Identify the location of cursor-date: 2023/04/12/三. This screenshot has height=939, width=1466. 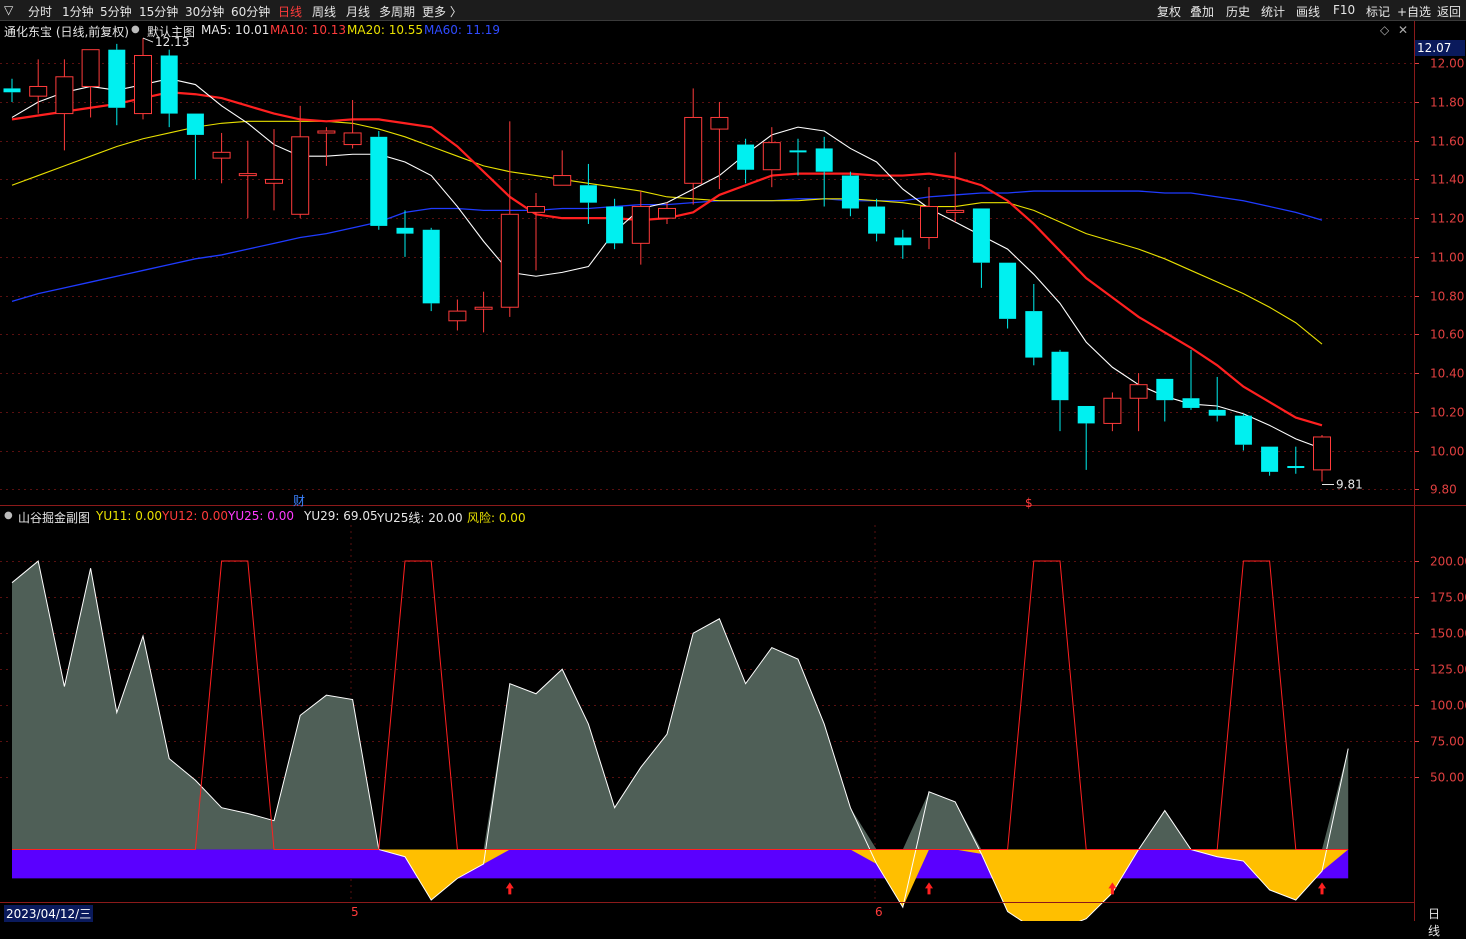
(49, 913).